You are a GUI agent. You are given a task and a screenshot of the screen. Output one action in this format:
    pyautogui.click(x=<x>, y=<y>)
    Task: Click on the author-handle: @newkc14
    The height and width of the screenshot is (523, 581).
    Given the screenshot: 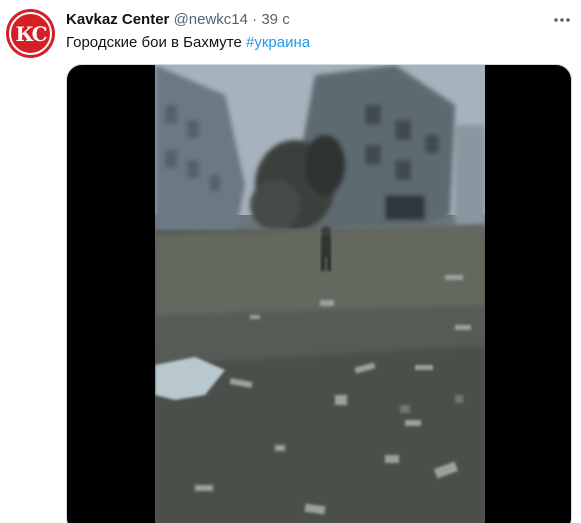 What is the action you would take?
    pyautogui.click(x=211, y=19)
    